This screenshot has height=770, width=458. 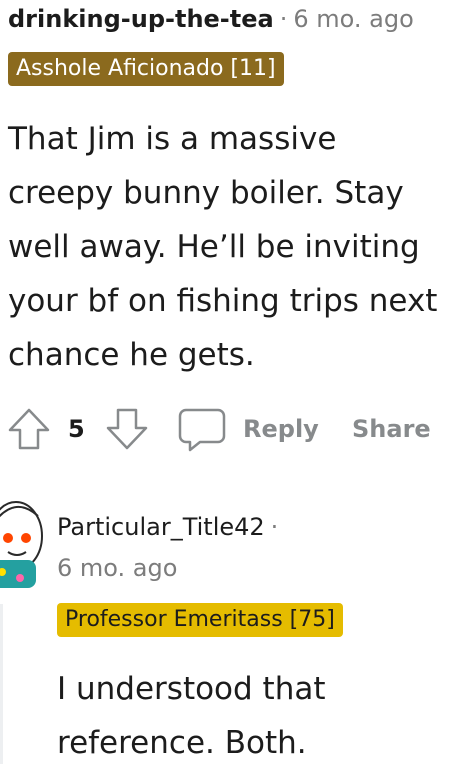 What do you see at coordinates (229, 430) in the screenshot?
I see `comment-actions: 5 Reply Share` at bounding box center [229, 430].